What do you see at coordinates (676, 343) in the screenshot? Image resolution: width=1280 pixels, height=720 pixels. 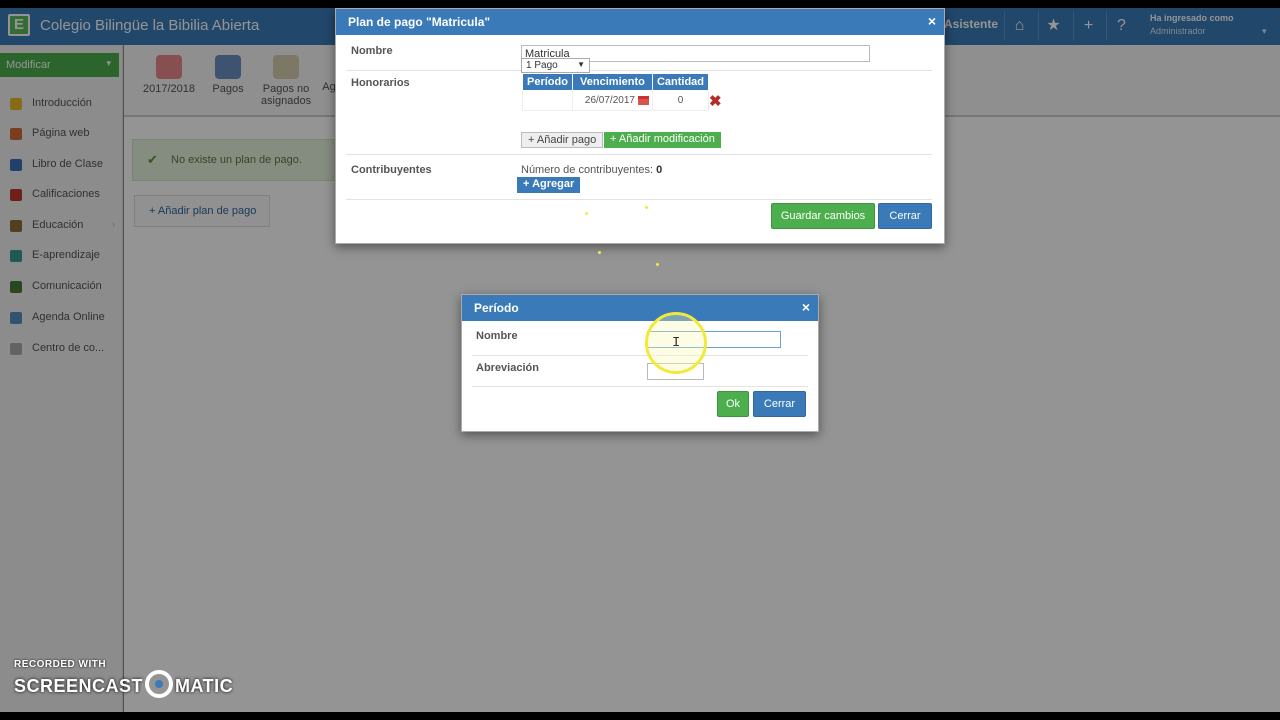 I see `text-cursor-icon: I` at bounding box center [676, 343].